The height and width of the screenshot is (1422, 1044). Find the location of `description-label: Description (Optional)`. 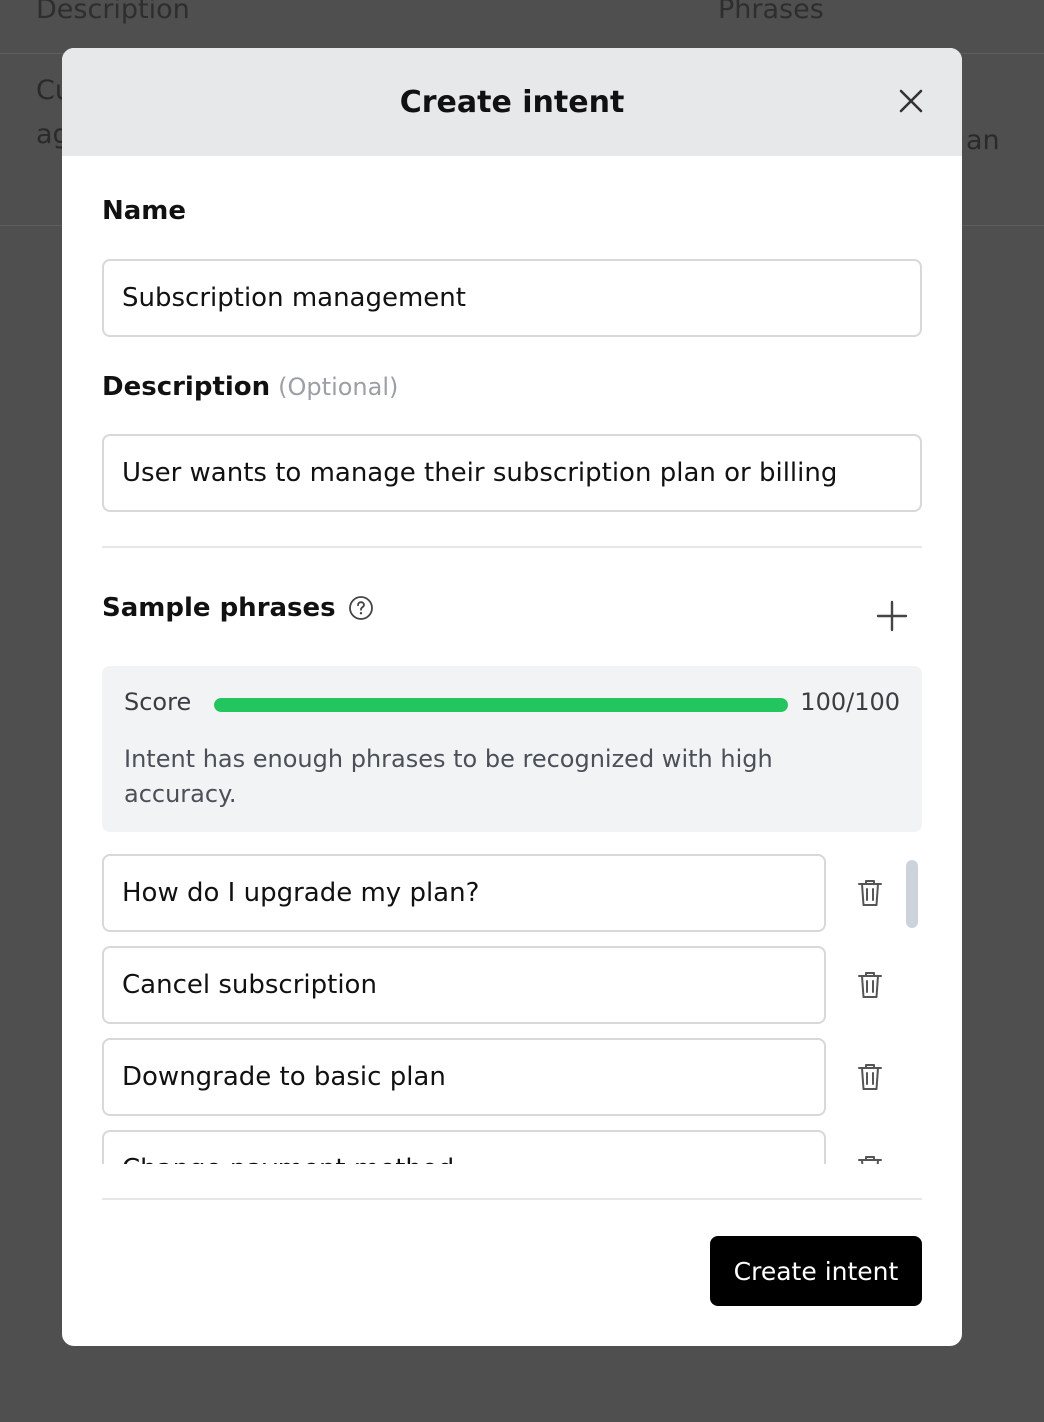

description-label: Description (Optional) is located at coordinates (250, 387).